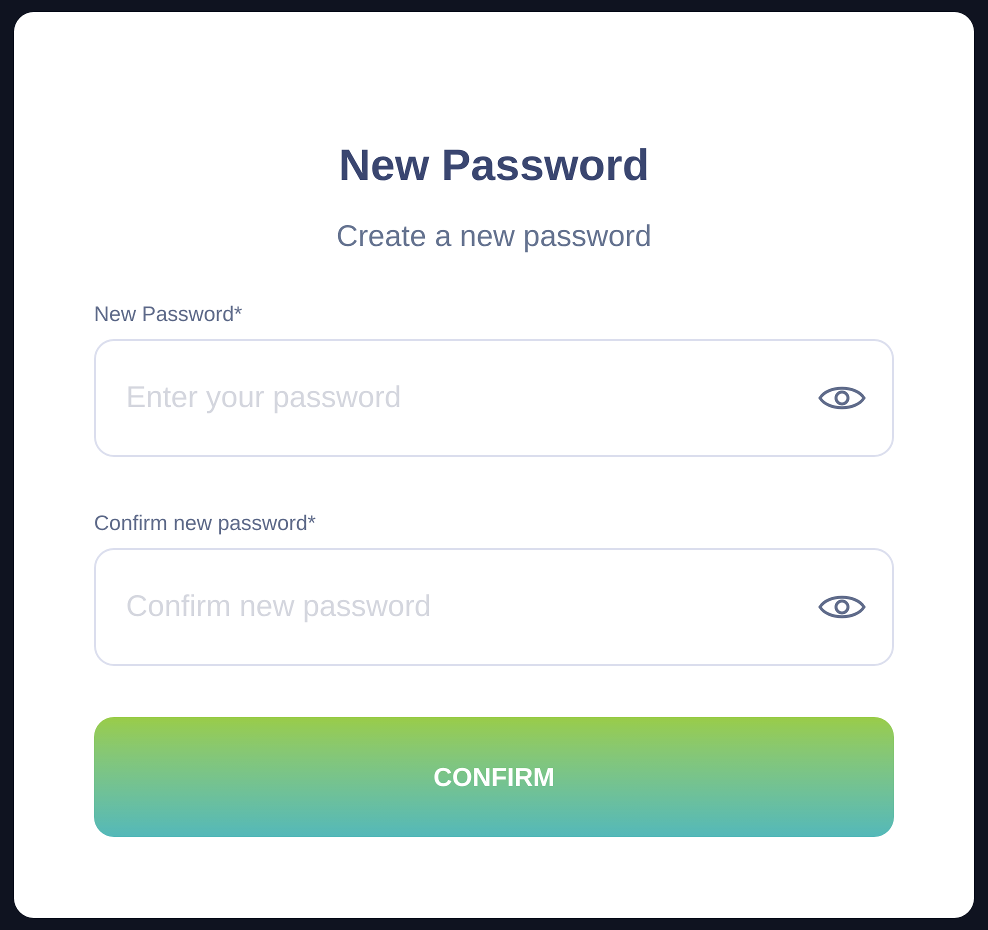  Describe the element at coordinates (168, 314) in the screenshot. I see `field-label: New Password*` at that location.